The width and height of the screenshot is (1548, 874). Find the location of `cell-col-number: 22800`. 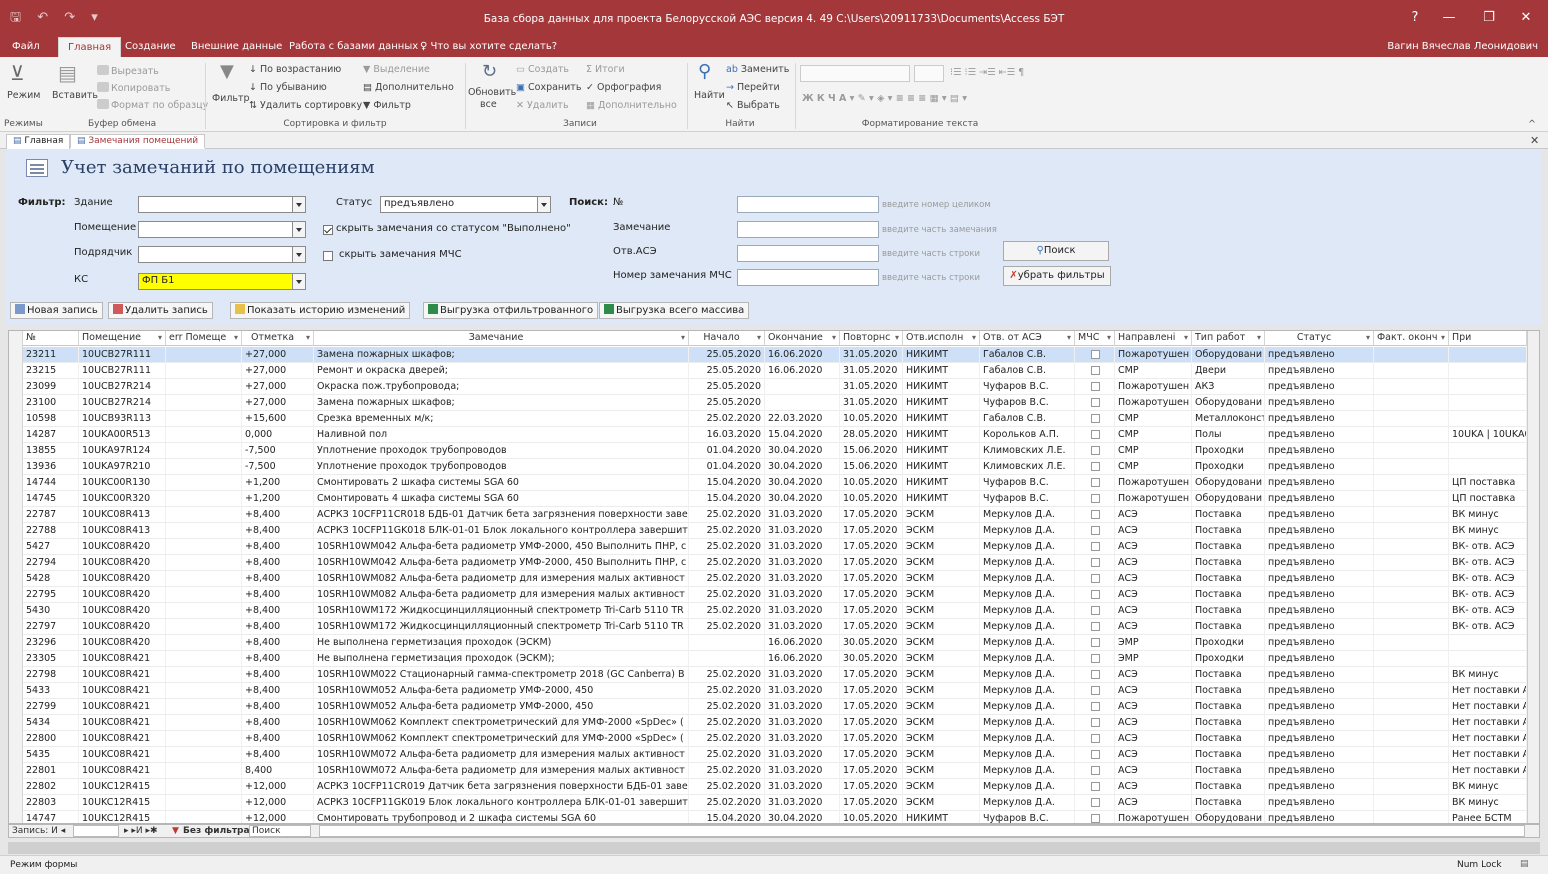

cell-col-number: 22800 is located at coordinates (51, 739).